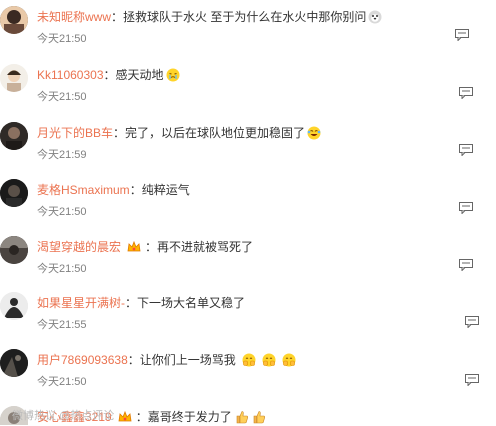  What do you see at coordinates (63, 416) in the screenshot?
I see `watermark: 微博热议 @热点评论` at bounding box center [63, 416].